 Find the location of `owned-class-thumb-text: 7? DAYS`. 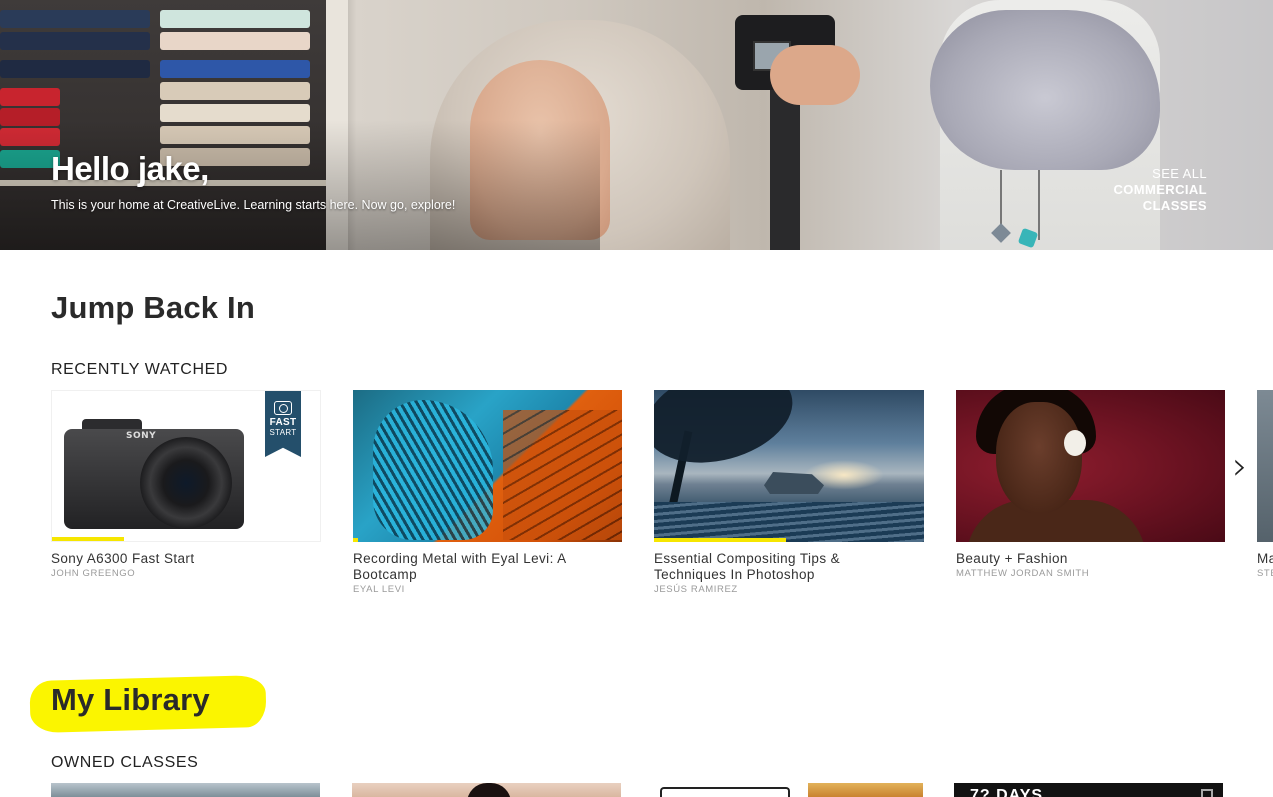

owned-class-thumb-text: 7? DAYS is located at coordinates (1007, 792).